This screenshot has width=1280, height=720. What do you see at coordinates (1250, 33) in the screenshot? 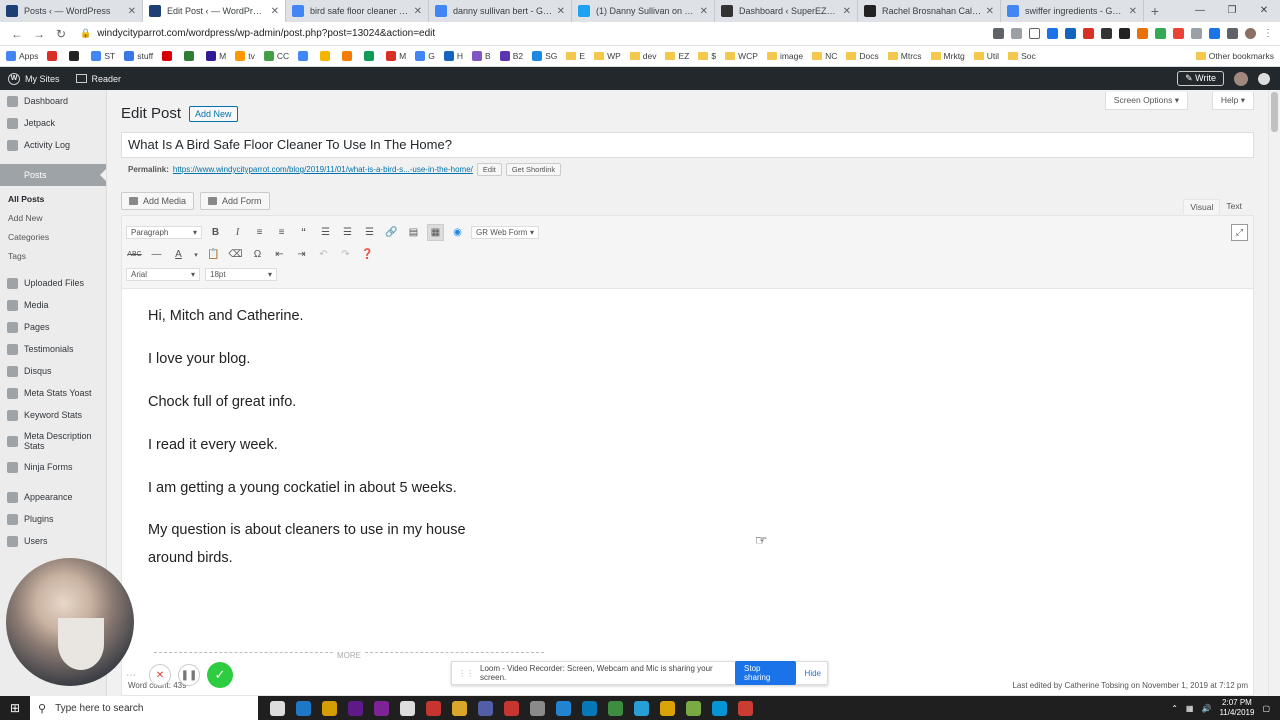
I see `profile-avatar-icon` at bounding box center [1250, 33].